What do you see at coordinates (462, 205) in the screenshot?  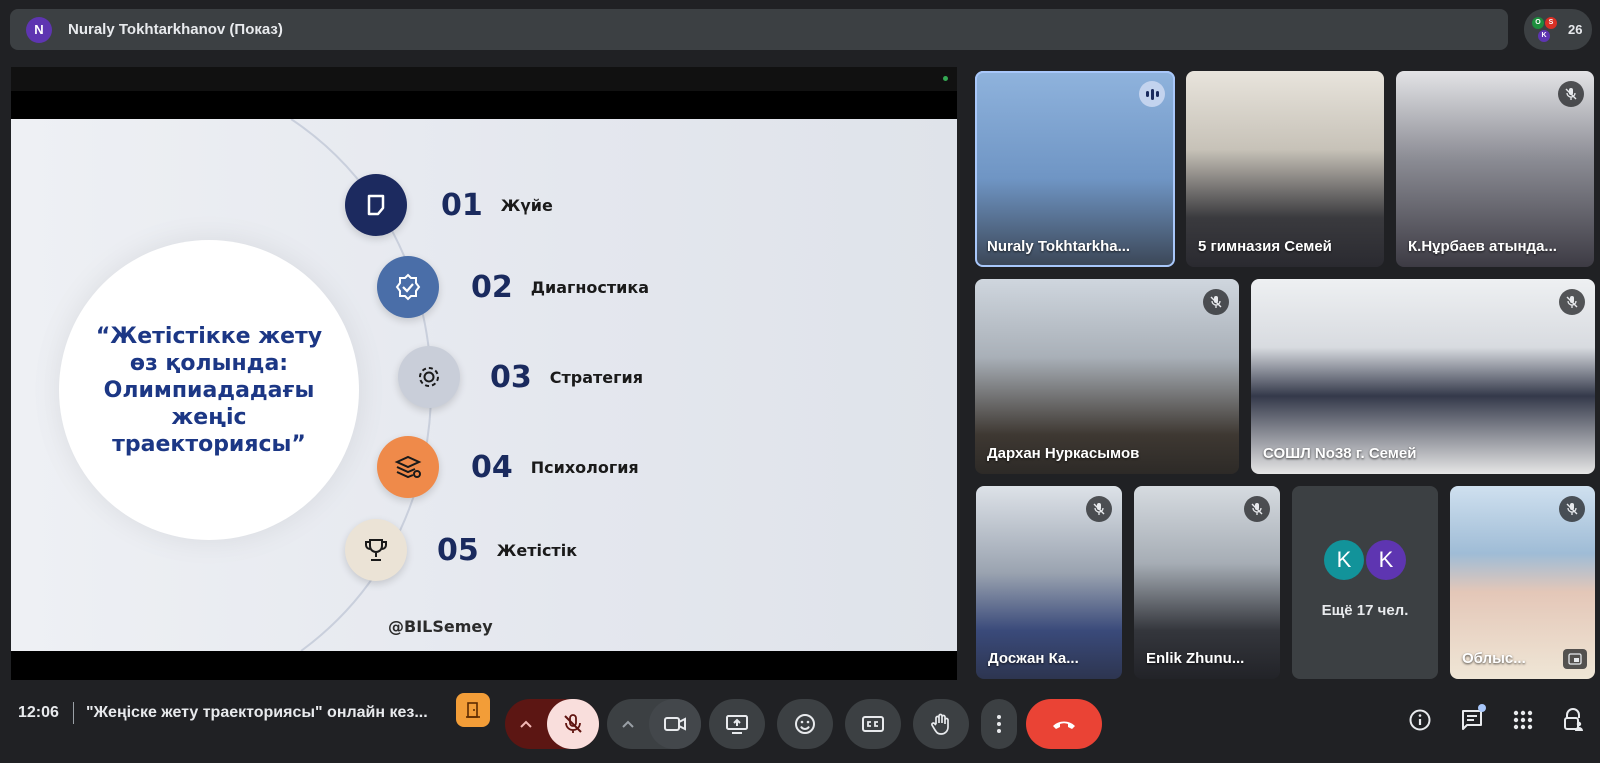 I see `step-number: 01` at bounding box center [462, 205].